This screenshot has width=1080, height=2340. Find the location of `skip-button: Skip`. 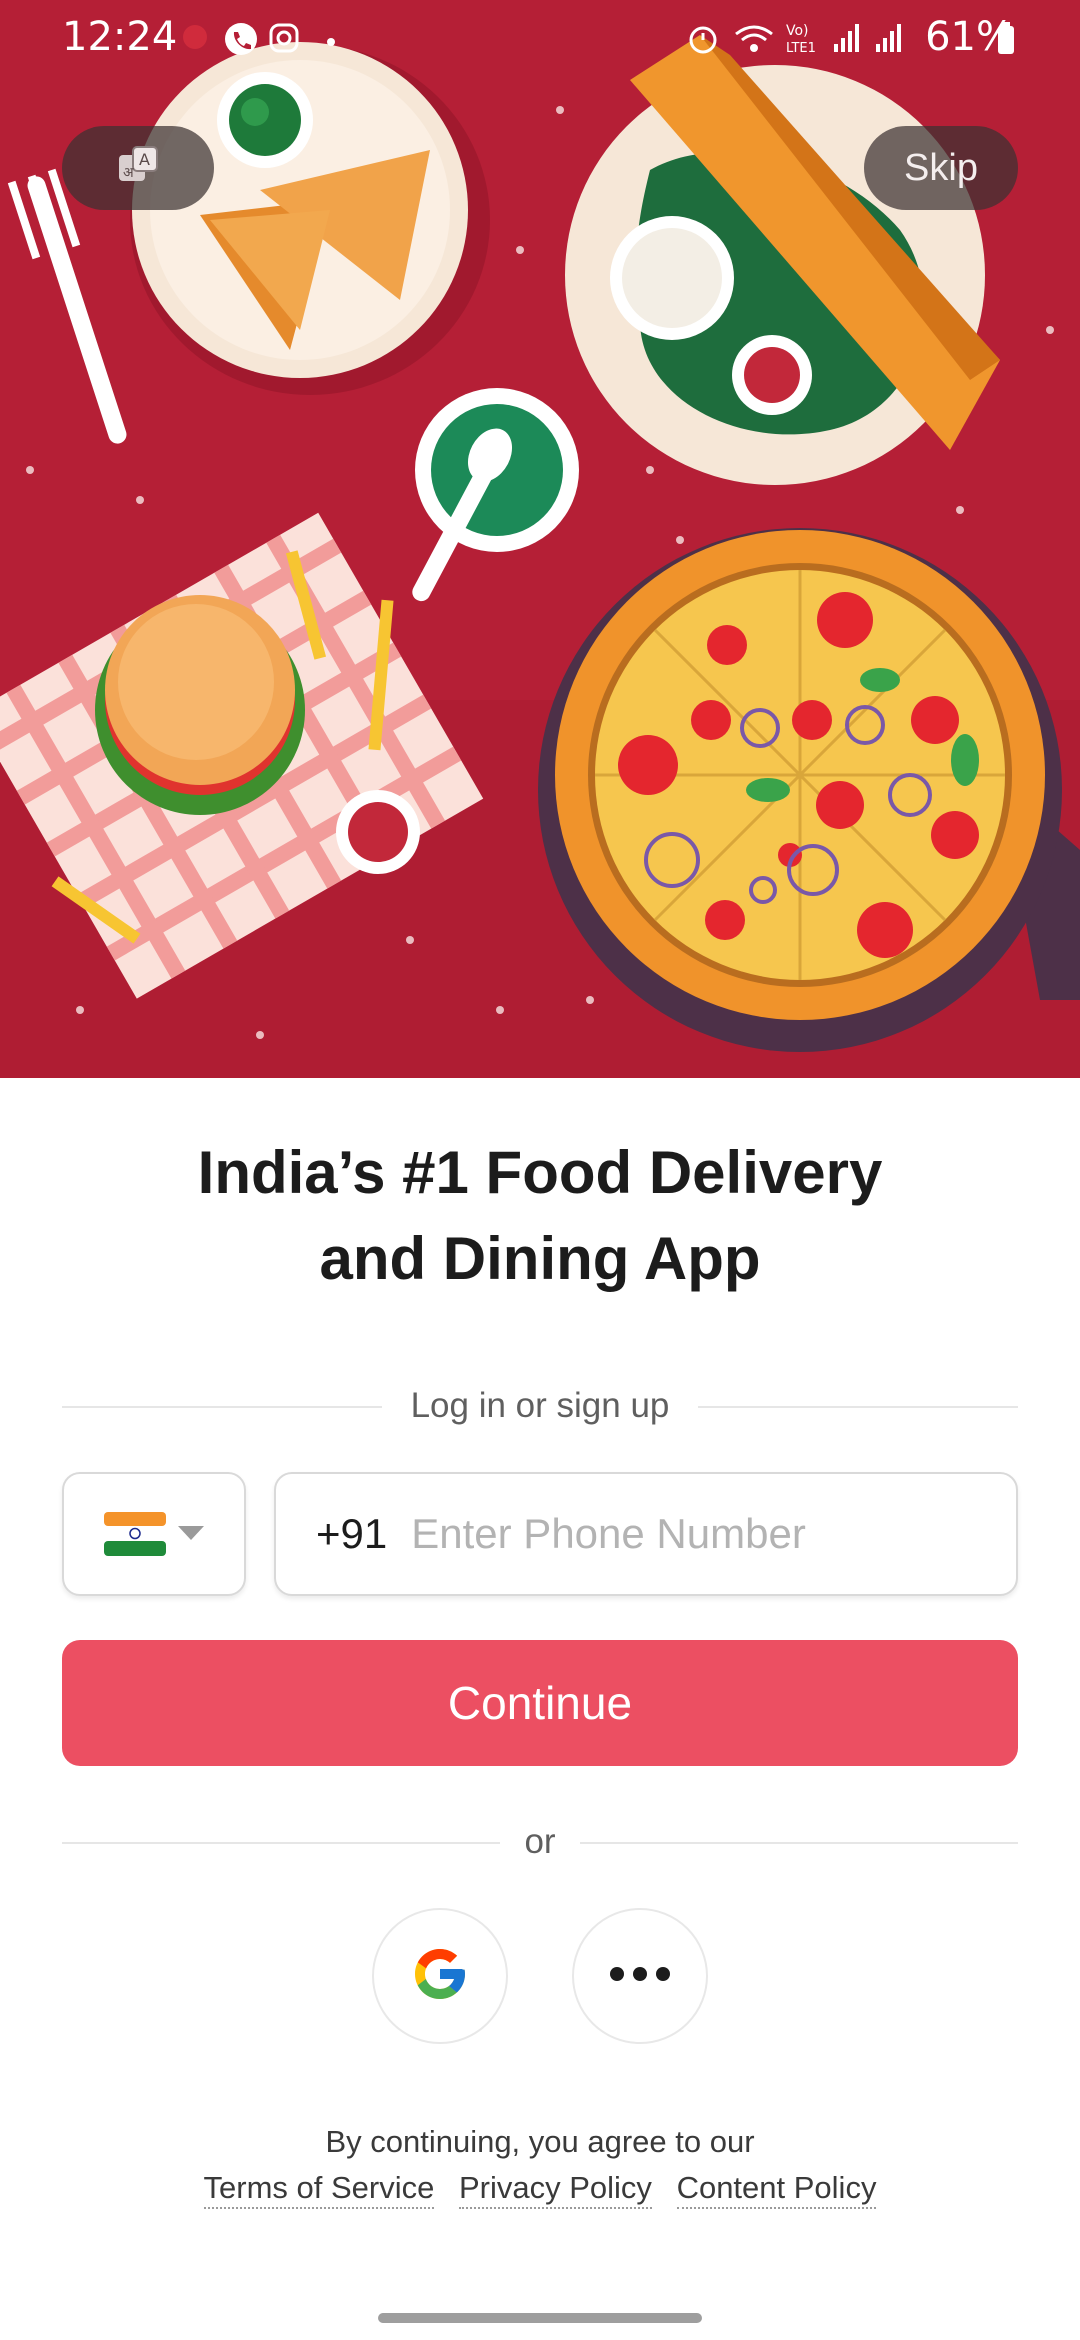

skip-button: Skip is located at coordinates (941, 168).